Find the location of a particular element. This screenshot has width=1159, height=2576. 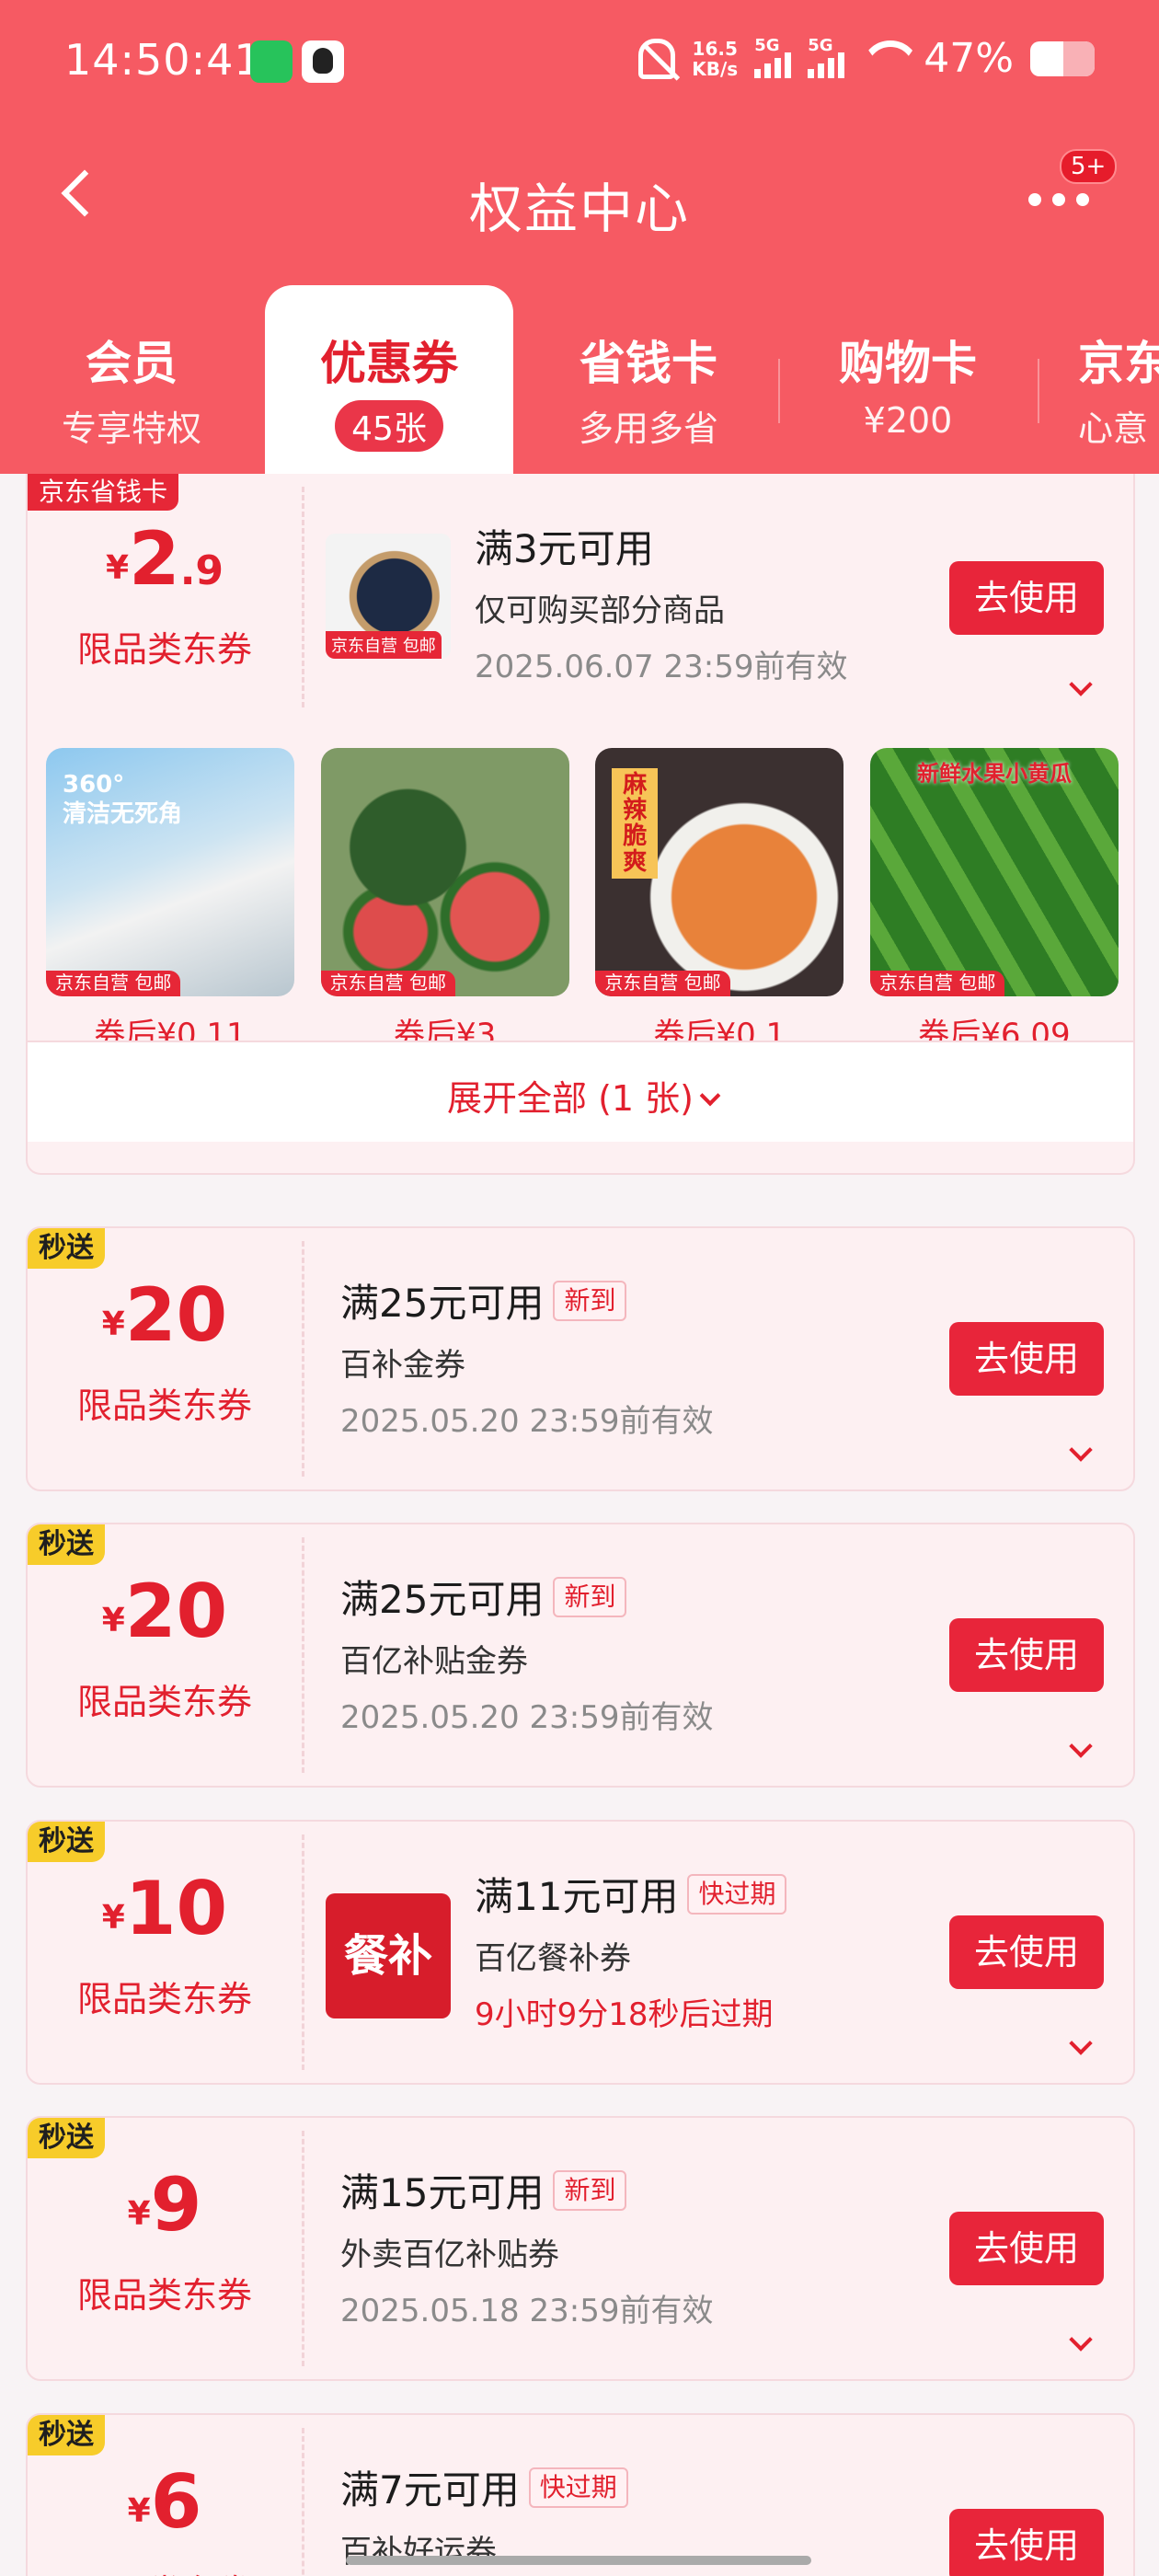

expand-row: 展开全部 (1 张) is located at coordinates (580, 1091).